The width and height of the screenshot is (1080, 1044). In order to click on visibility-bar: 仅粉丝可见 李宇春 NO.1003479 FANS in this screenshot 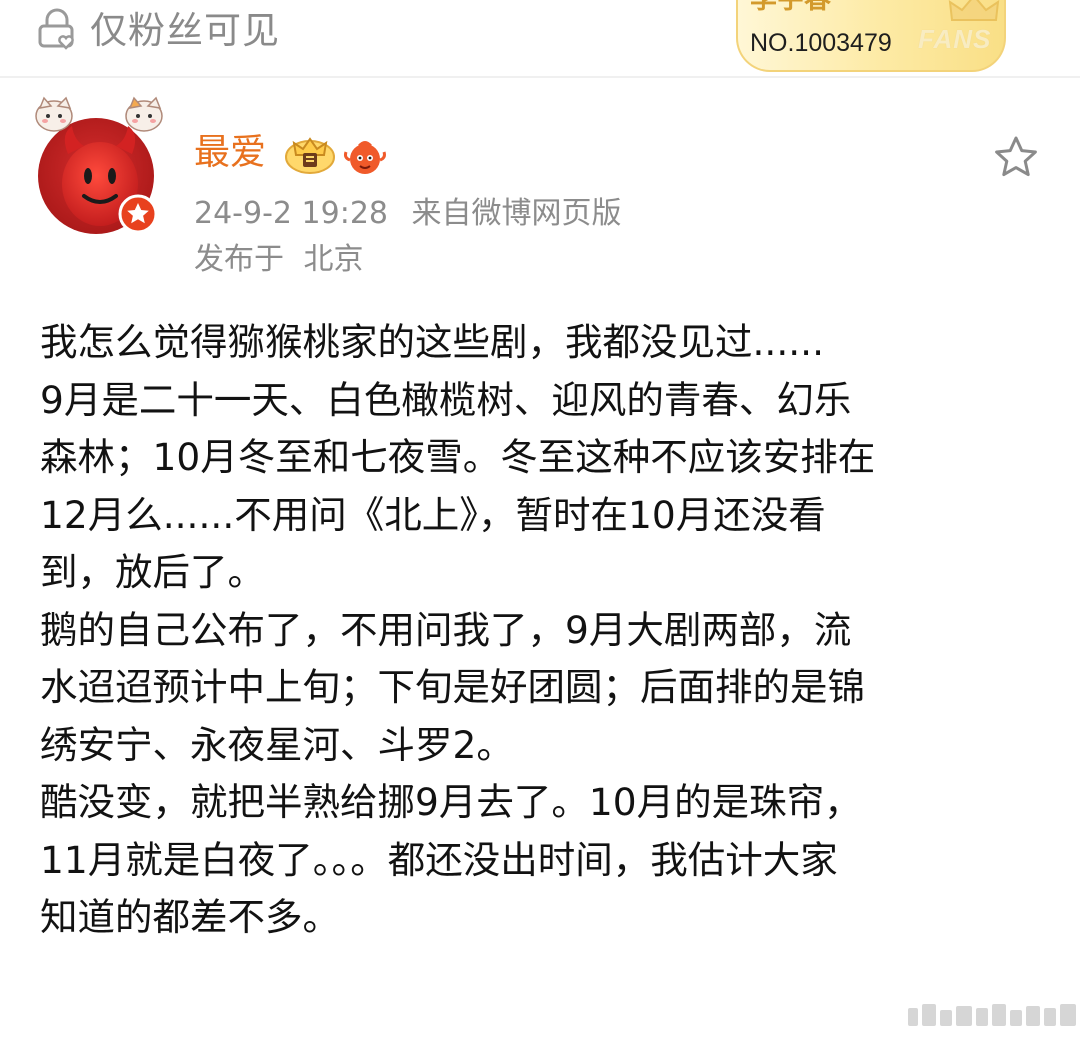, I will do `click(540, 38)`.